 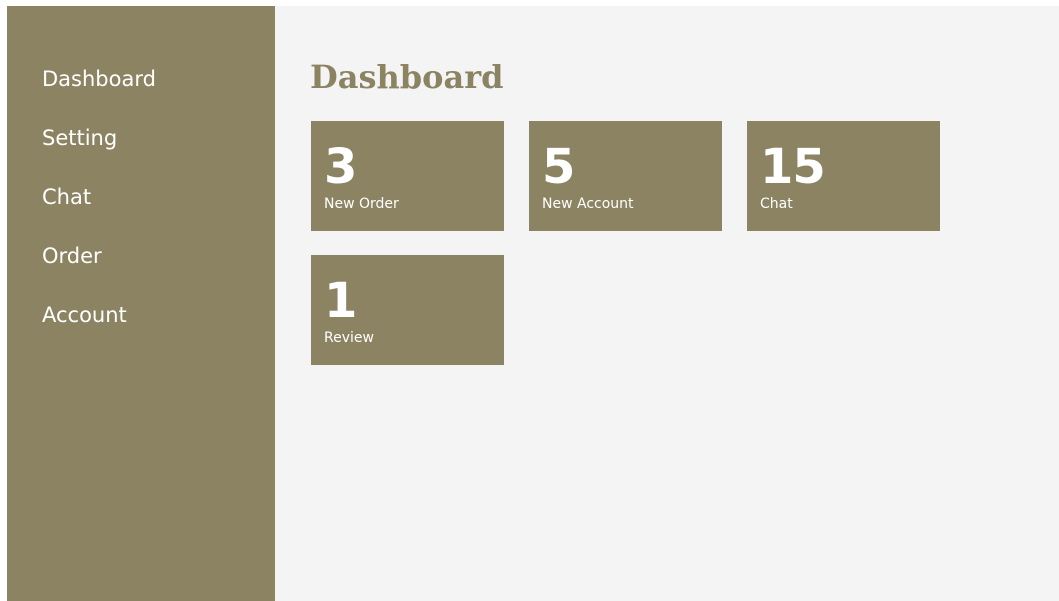 What do you see at coordinates (340, 167) in the screenshot?
I see `stat-card-value: 3` at bounding box center [340, 167].